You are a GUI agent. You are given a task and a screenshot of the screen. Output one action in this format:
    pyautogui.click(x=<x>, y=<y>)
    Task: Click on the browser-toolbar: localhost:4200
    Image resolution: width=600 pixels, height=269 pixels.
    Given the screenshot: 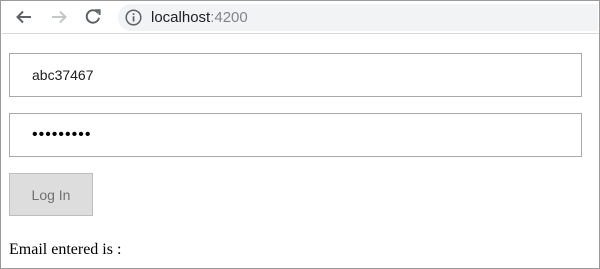 What is the action you would take?
    pyautogui.click(x=300, y=18)
    